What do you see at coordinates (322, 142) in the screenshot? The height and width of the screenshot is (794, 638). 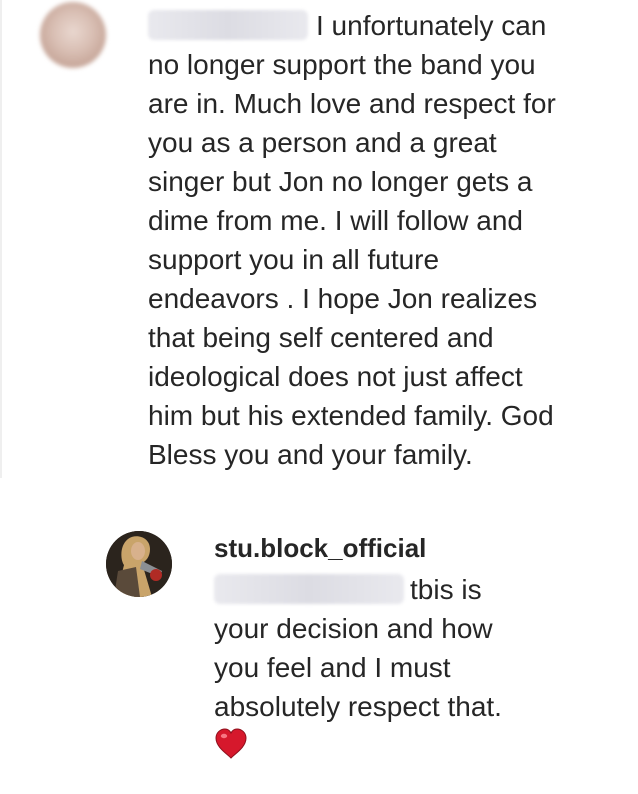 I see `comment-line: you as a person and a great` at bounding box center [322, 142].